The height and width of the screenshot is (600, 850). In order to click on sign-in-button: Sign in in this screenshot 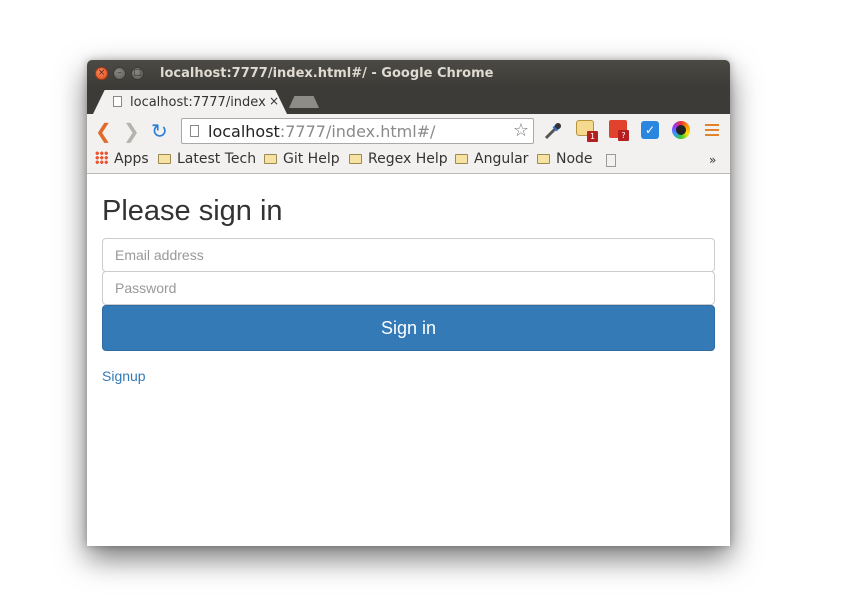, I will do `click(408, 328)`.